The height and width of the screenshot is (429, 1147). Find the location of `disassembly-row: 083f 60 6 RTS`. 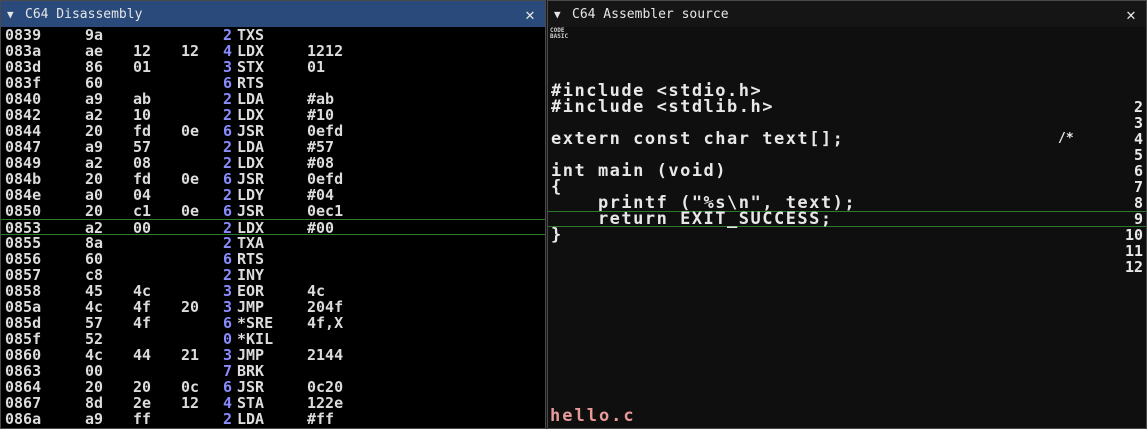

disassembly-row: 083f 60 6 RTS is located at coordinates (273, 83).